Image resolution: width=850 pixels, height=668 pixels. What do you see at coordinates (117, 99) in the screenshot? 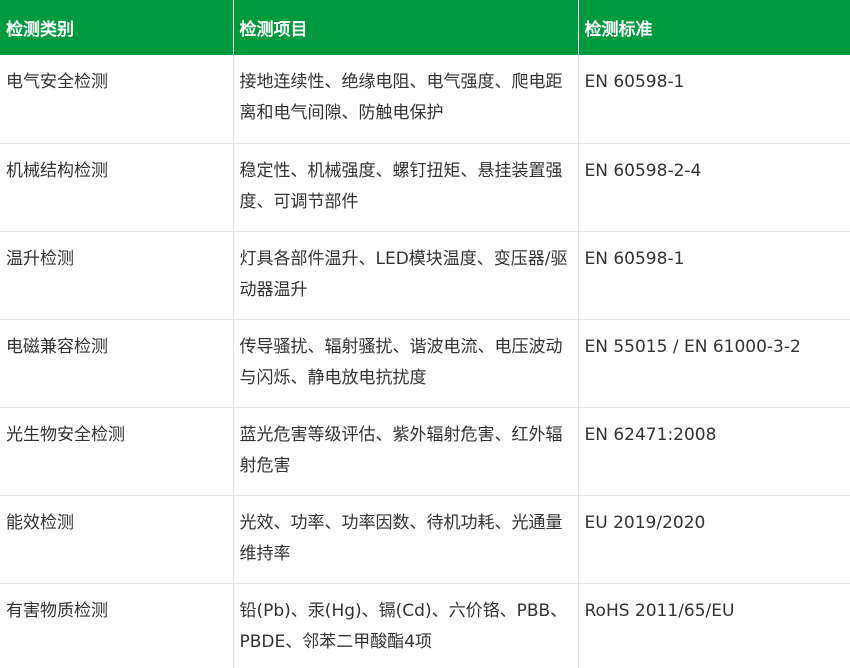
I see `cell-category: 电气安全检测` at bounding box center [117, 99].